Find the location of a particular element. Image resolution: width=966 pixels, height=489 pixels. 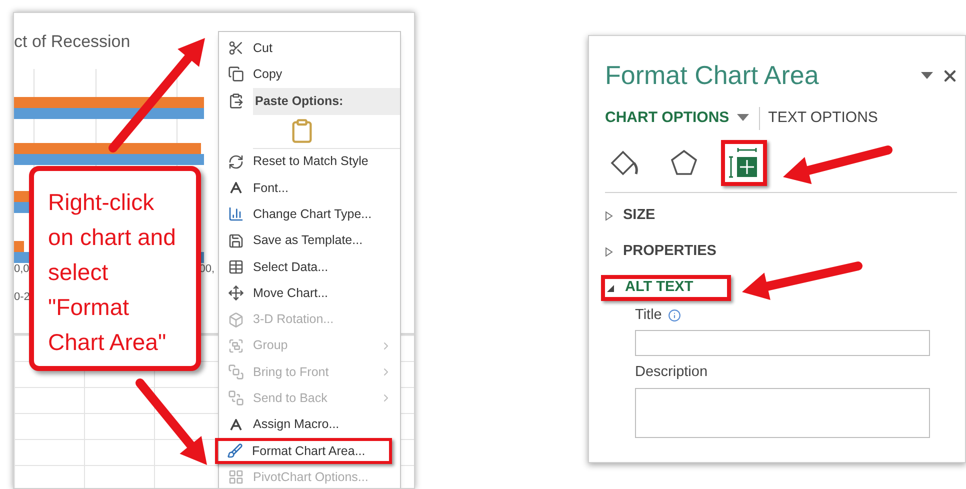

size-properties-icon is located at coordinates (744, 162).